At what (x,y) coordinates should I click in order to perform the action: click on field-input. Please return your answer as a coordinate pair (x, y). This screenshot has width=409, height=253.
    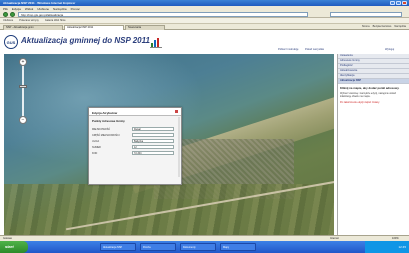
    Looking at the image, I should click on (153, 135).